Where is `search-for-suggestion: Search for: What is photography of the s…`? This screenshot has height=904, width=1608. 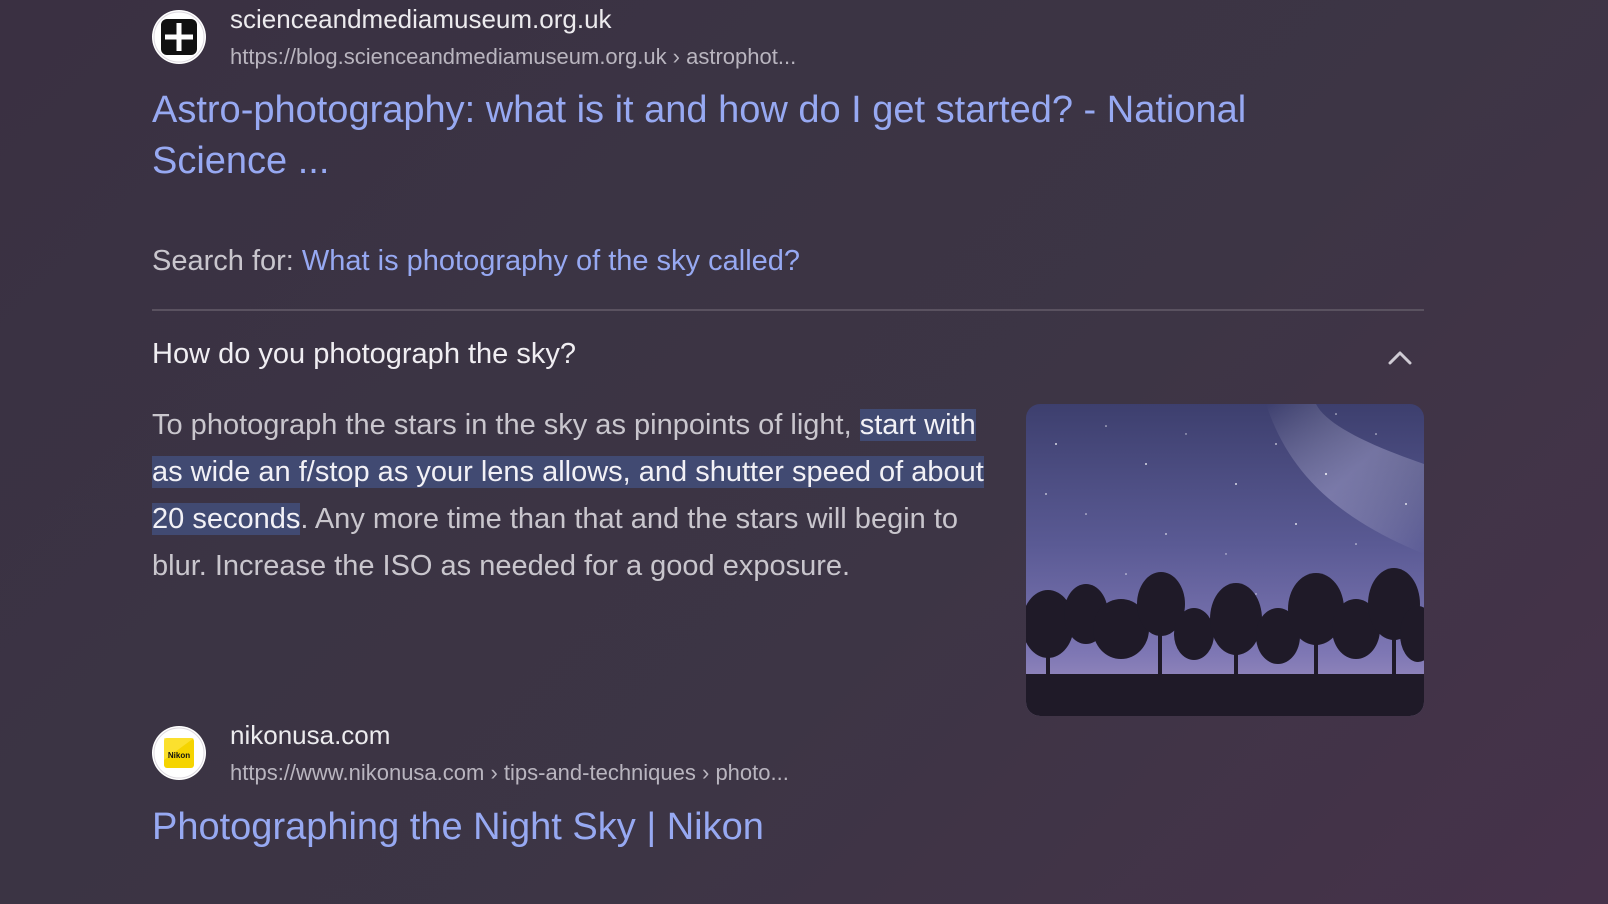 search-for-suggestion: Search for: What is photography of the s… is located at coordinates (476, 261).